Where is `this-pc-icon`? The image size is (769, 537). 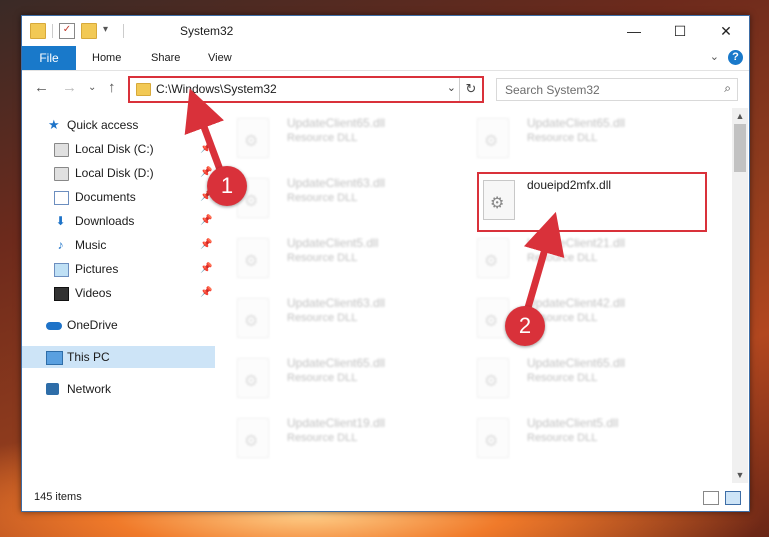
this-pc-icon is located at coordinates (54, 358).